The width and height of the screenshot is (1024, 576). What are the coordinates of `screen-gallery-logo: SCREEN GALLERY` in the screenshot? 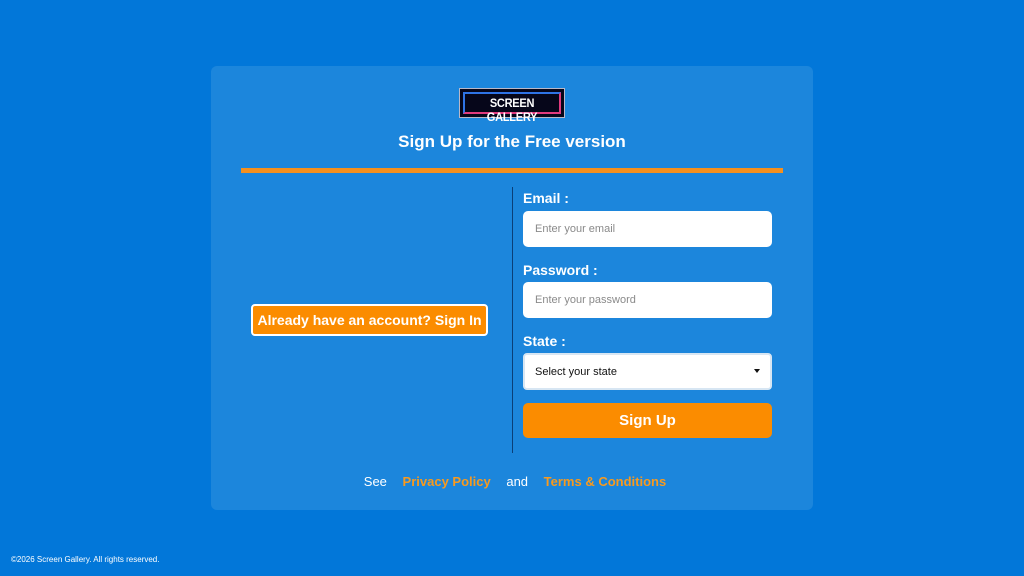 It's located at (512, 106).